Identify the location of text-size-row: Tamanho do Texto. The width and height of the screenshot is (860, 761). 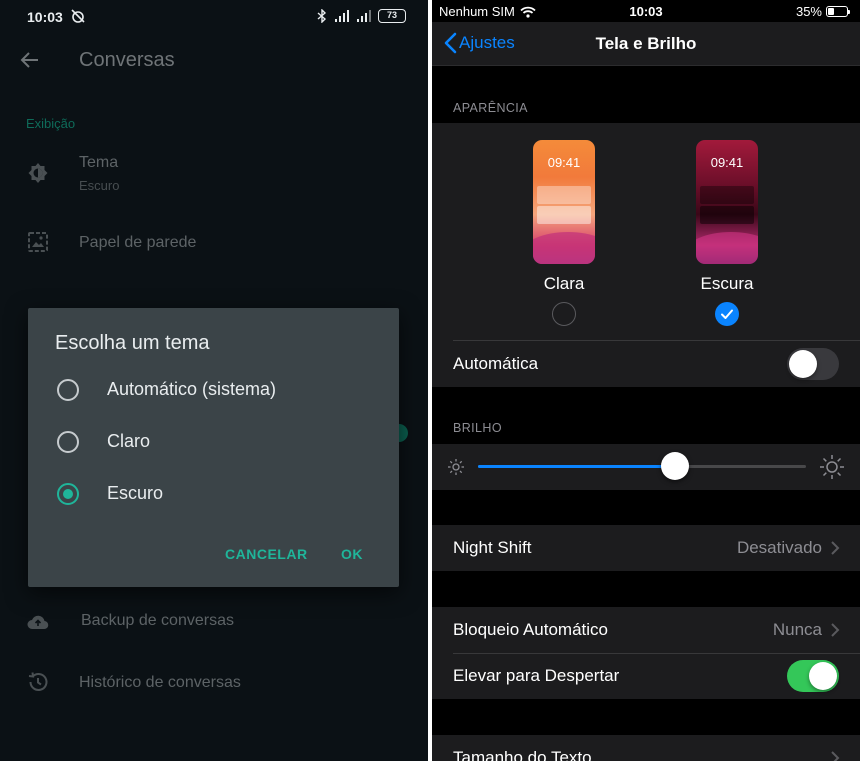
(646, 748).